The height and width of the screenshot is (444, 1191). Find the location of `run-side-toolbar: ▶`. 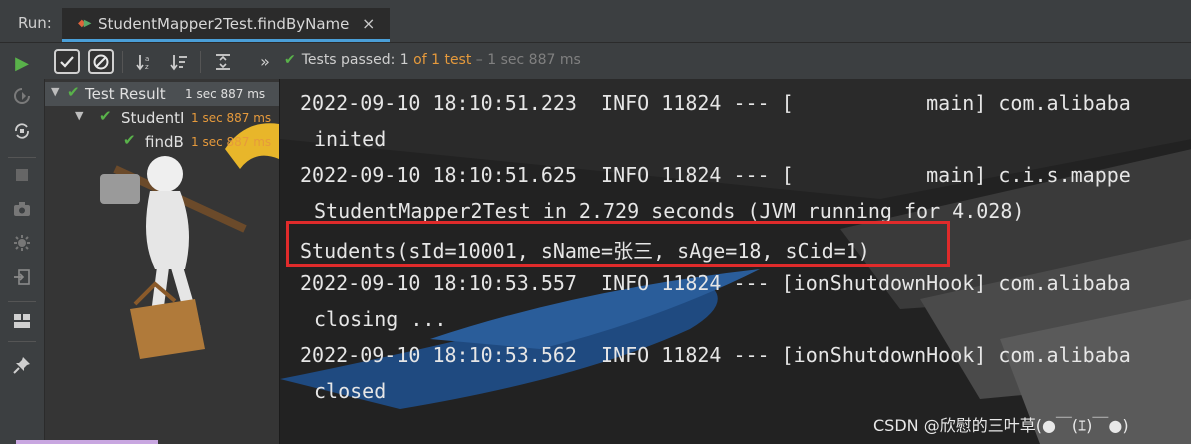

run-side-toolbar: ▶ is located at coordinates (22, 248).